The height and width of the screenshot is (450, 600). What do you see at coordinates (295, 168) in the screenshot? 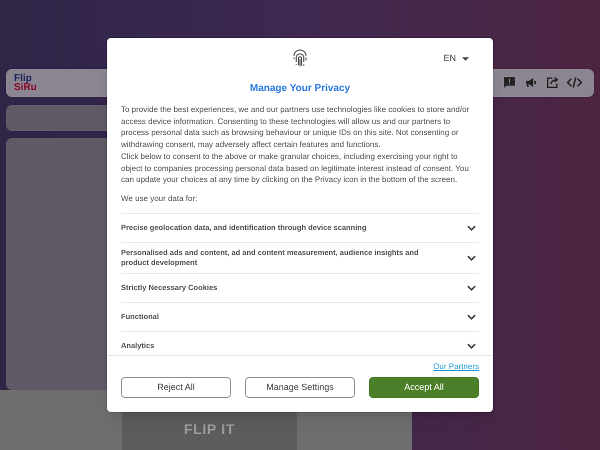
I see `body-text: Click below to consent to the above or make granular choices, including exercising your right to object to companies processing personal data based on legitimate interest instead of consent. You can update your choices at any time by clicking on the Privacy icon in the bottom of the screen.` at bounding box center [295, 168].